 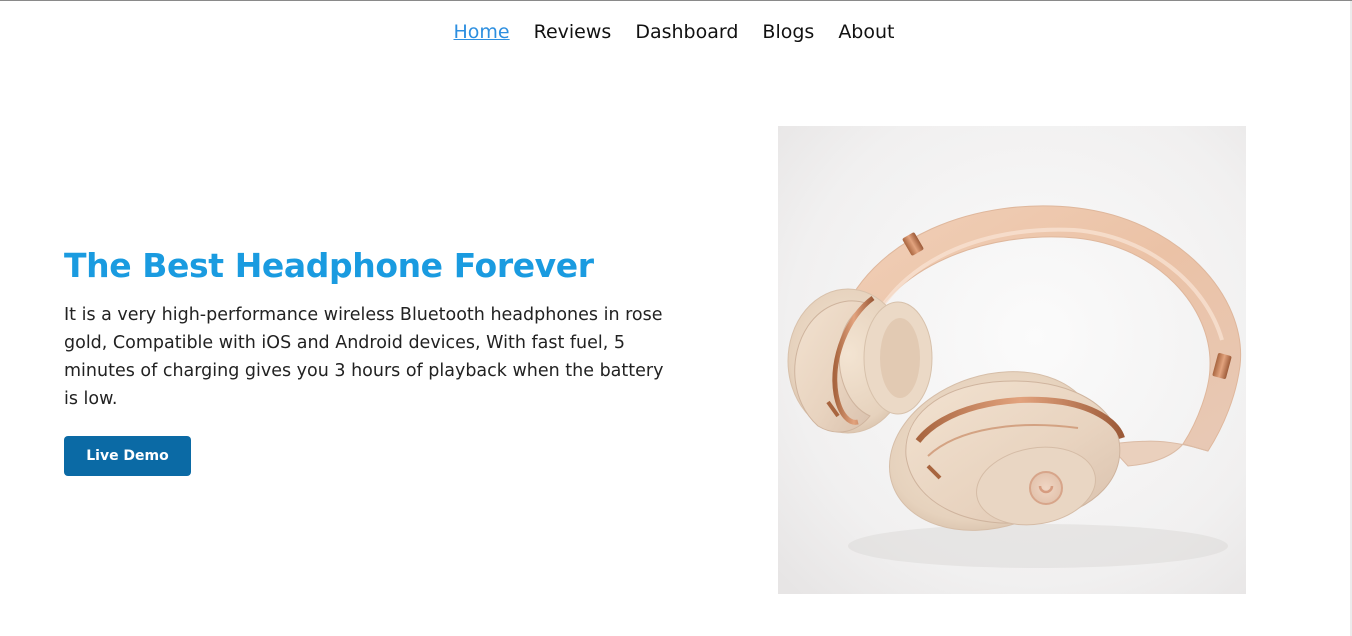 I want to click on nav-link-dashboard: Dashboard, so click(x=686, y=32).